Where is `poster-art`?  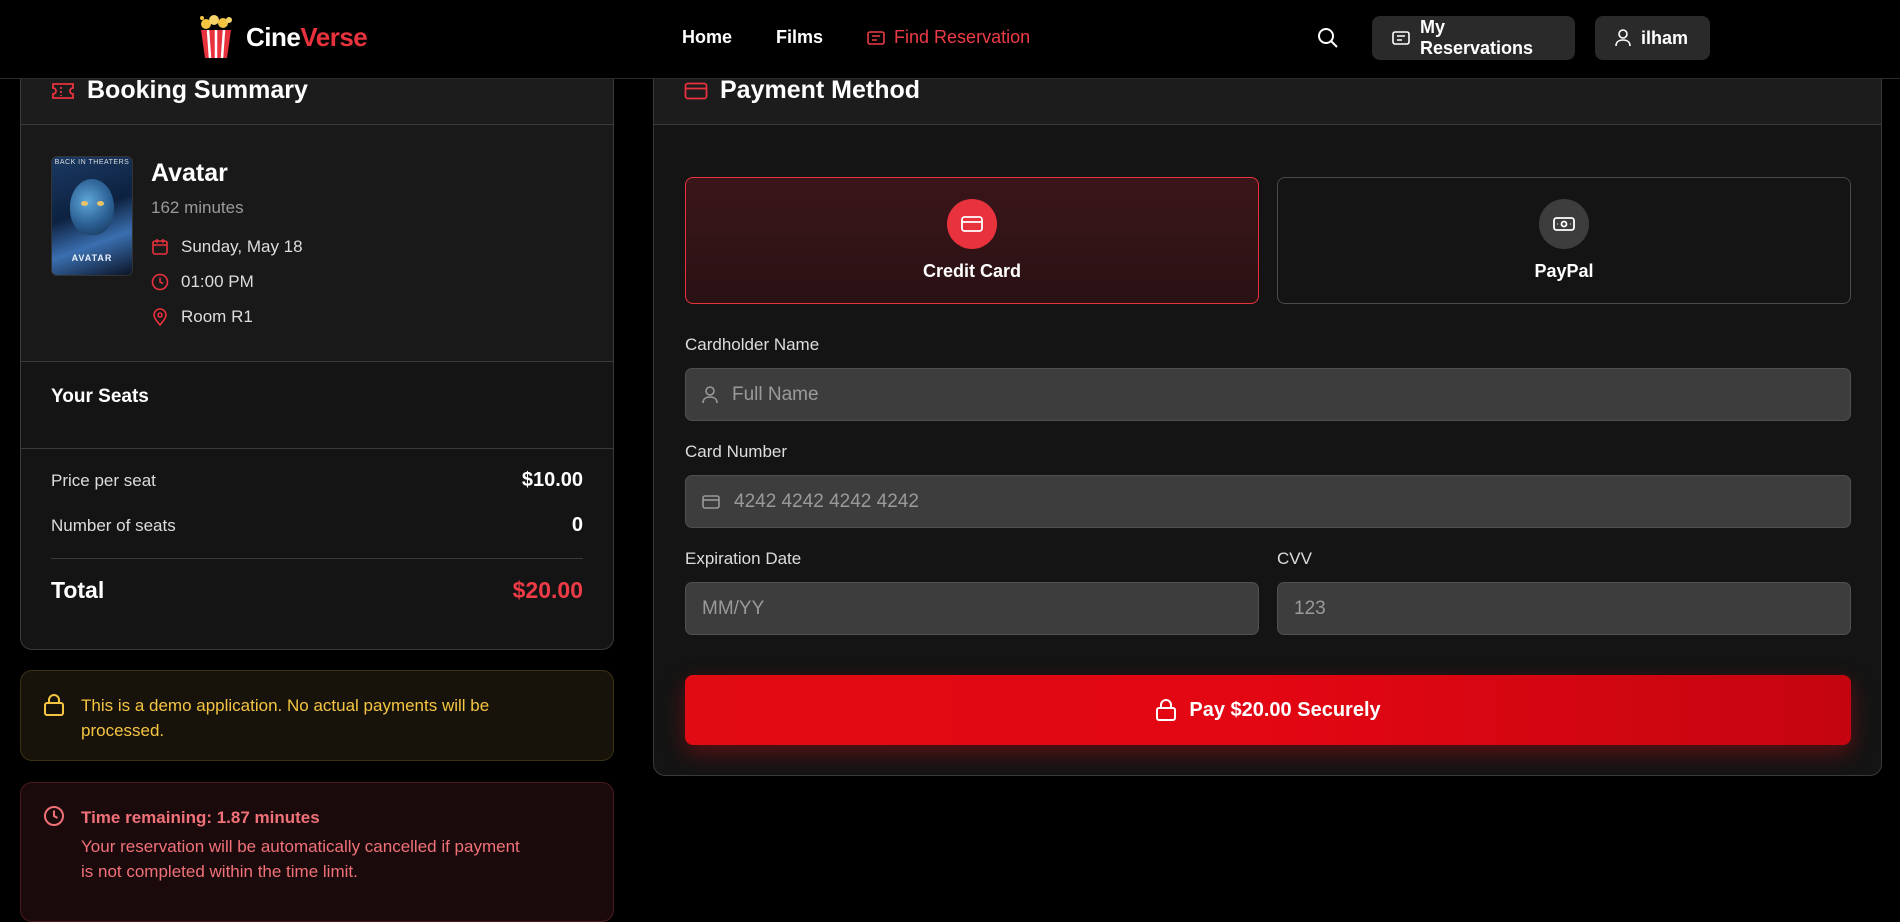
poster-art is located at coordinates (92, 207).